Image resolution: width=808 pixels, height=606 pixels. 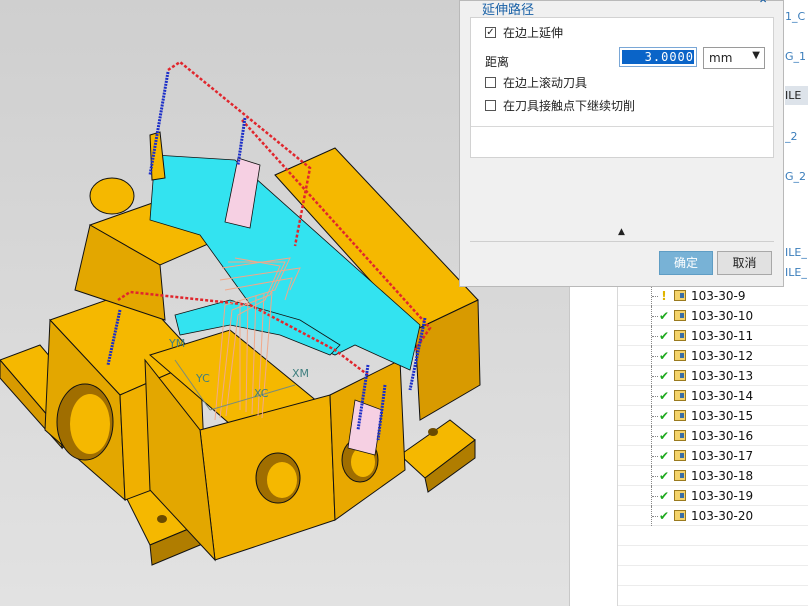 What do you see at coordinates (722, 376) in the screenshot?
I see `operation-name: 103-30-13` at bounding box center [722, 376].